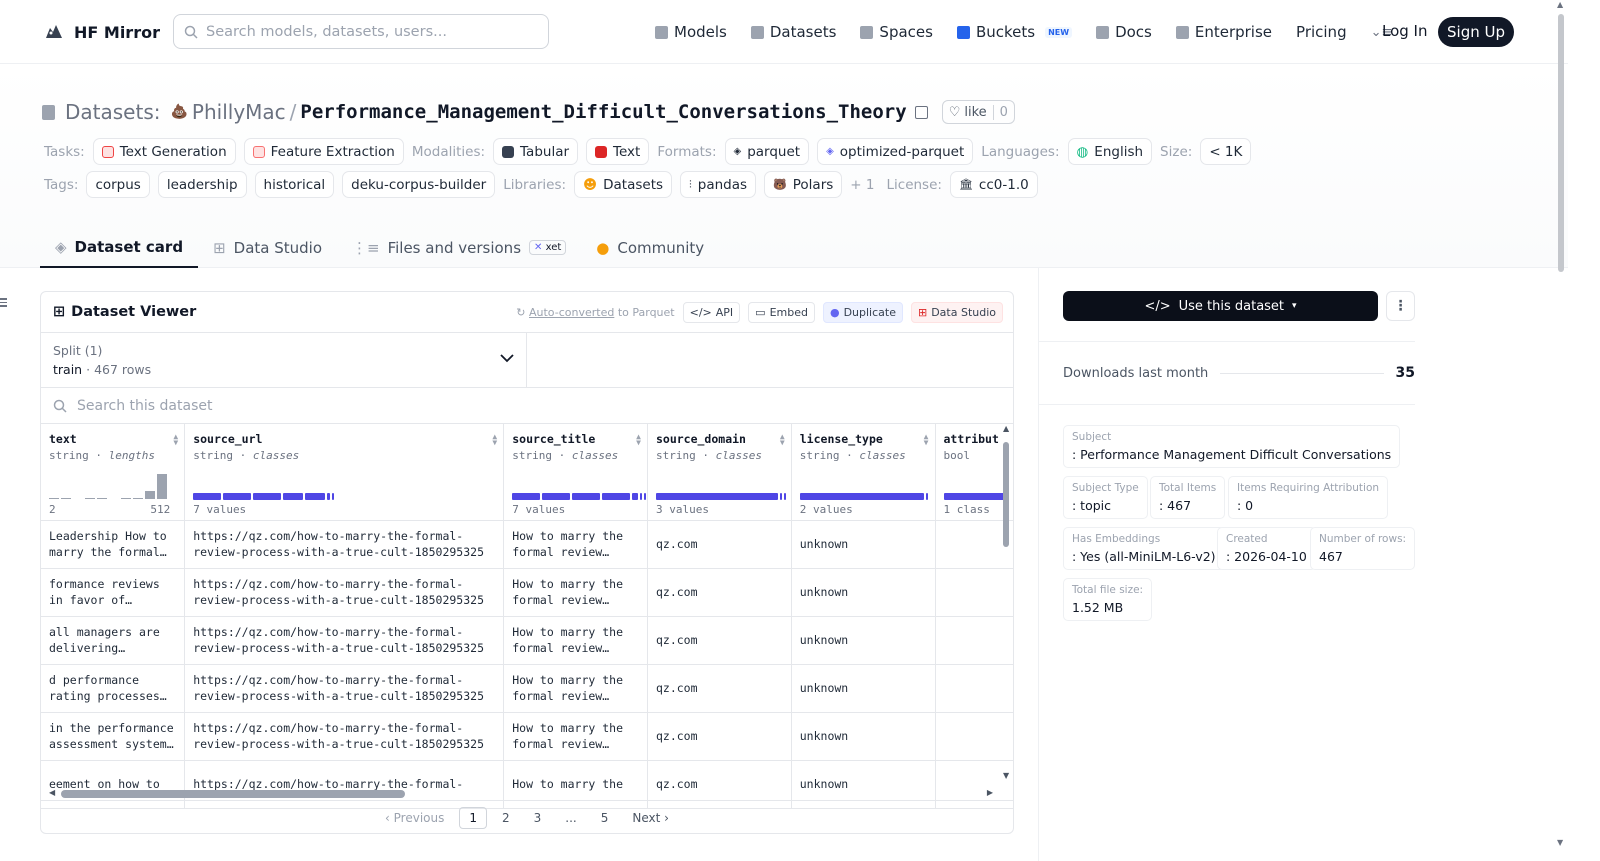 The height and width of the screenshot is (861, 1600). I want to click on page-button: 3, so click(538, 818).